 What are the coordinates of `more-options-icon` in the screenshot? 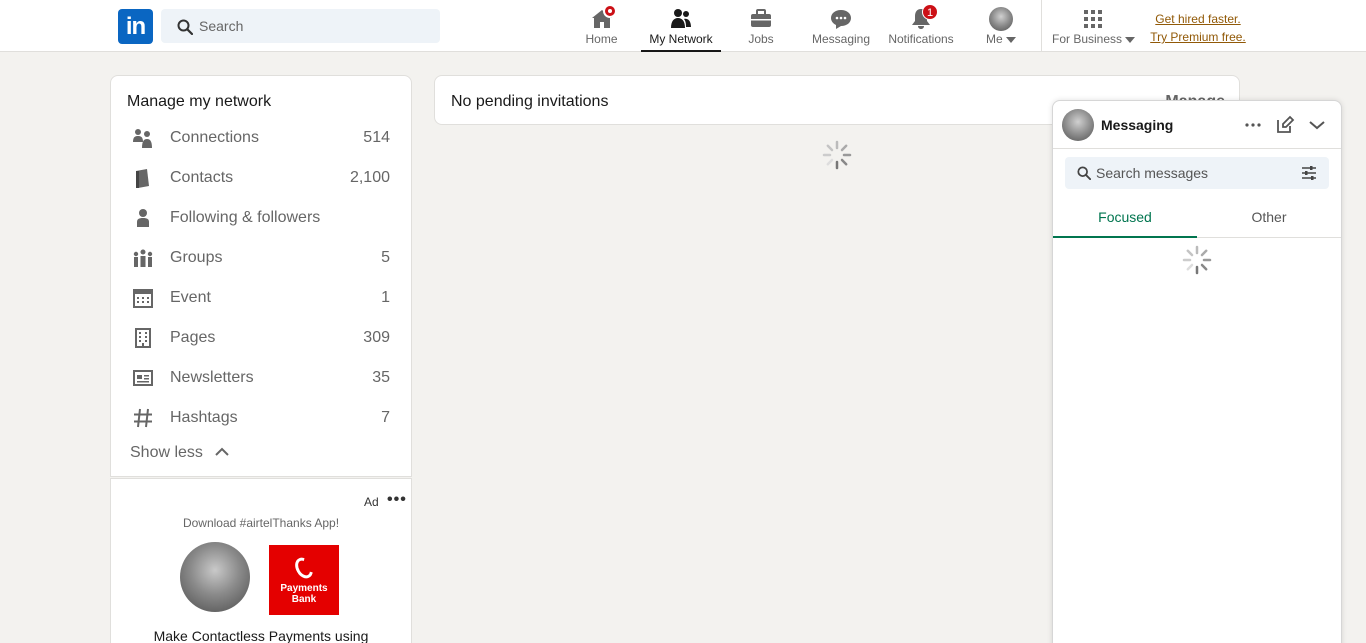 It's located at (1253, 125).